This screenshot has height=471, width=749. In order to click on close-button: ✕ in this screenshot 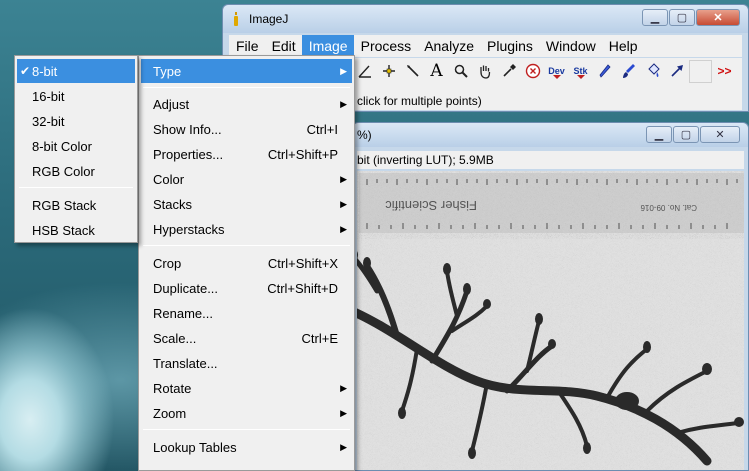, I will do `click(718, 17)`.